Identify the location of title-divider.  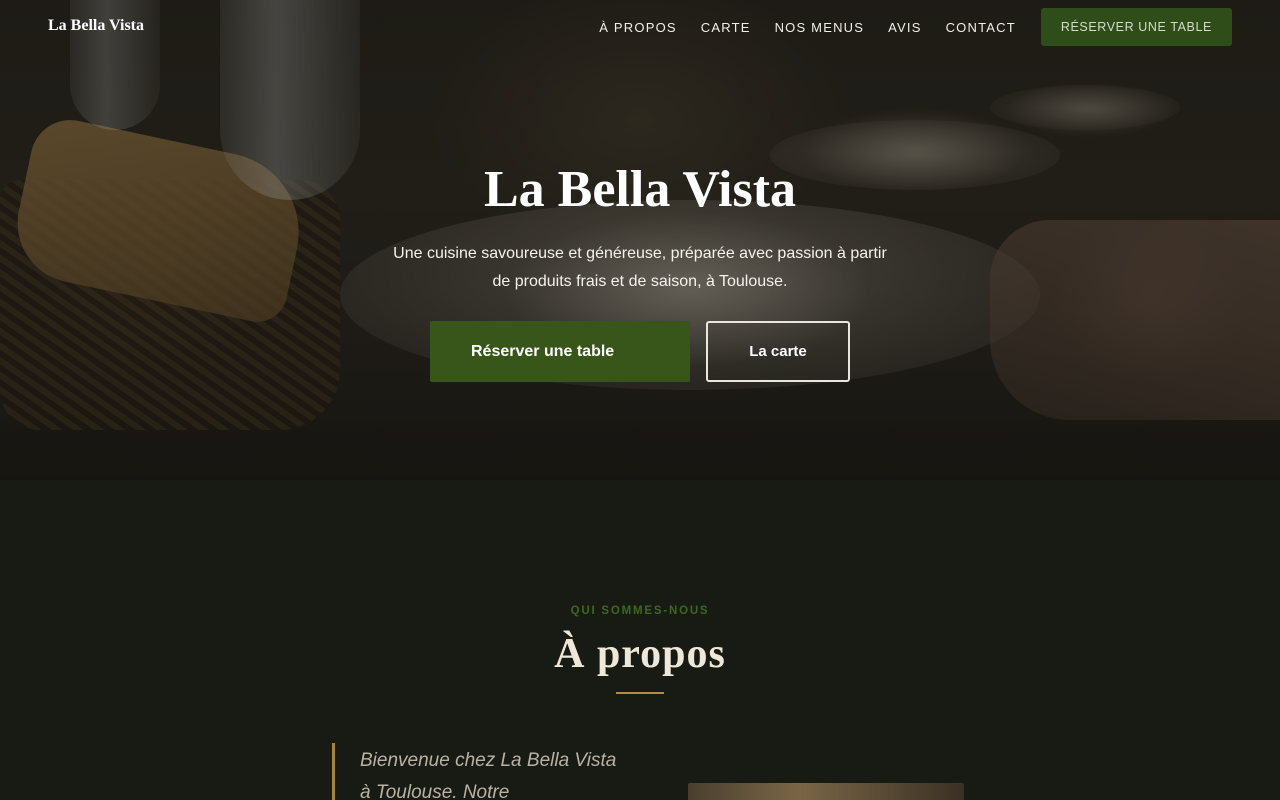
(640, 693).